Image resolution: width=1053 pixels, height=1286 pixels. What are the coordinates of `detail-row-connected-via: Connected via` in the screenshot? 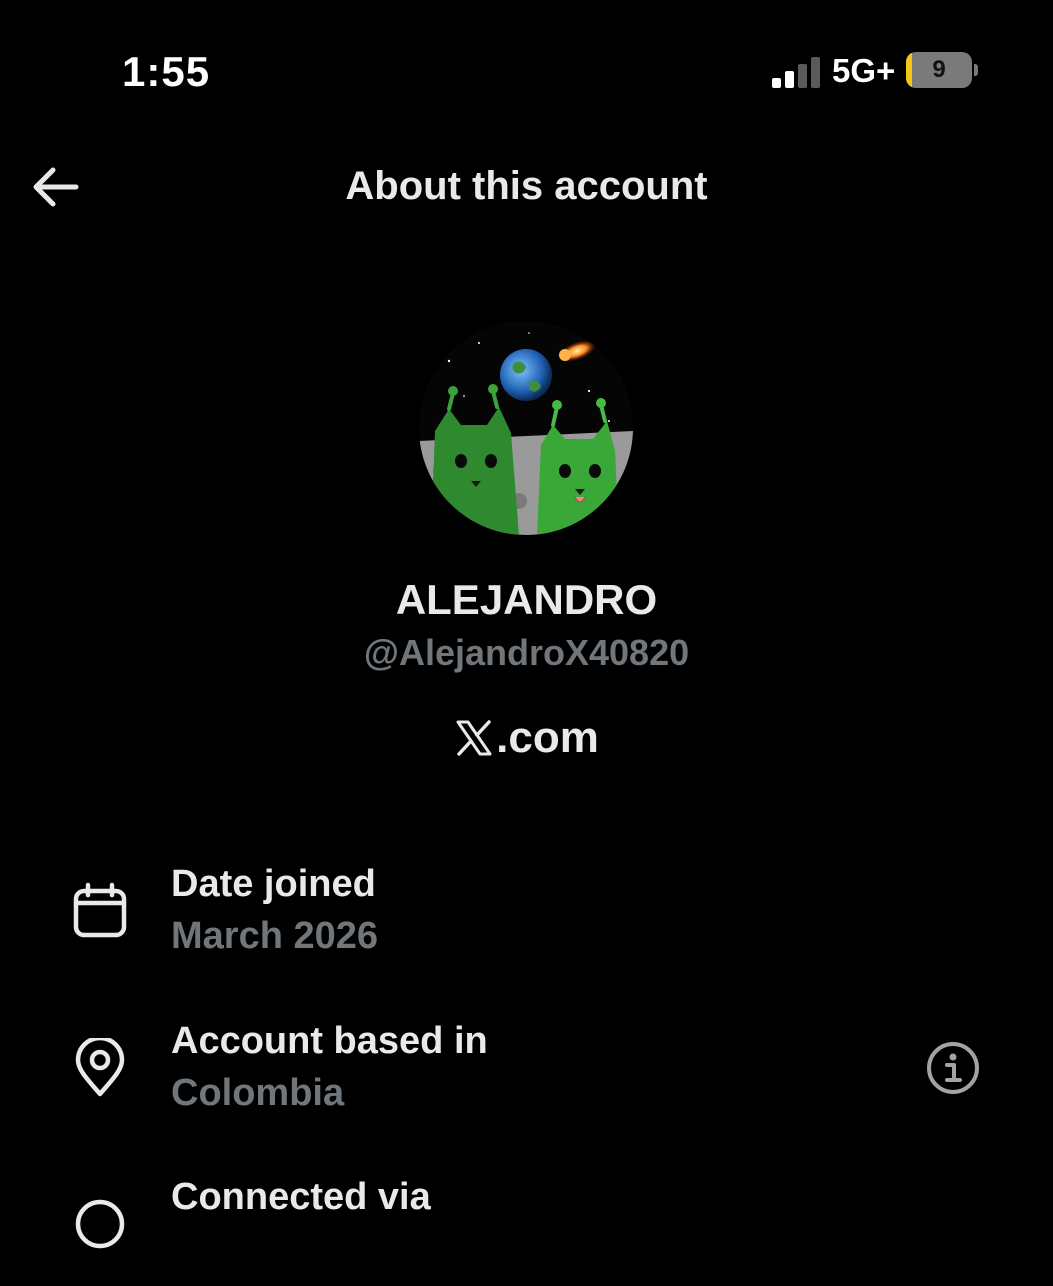 It's located at (526, 1231).